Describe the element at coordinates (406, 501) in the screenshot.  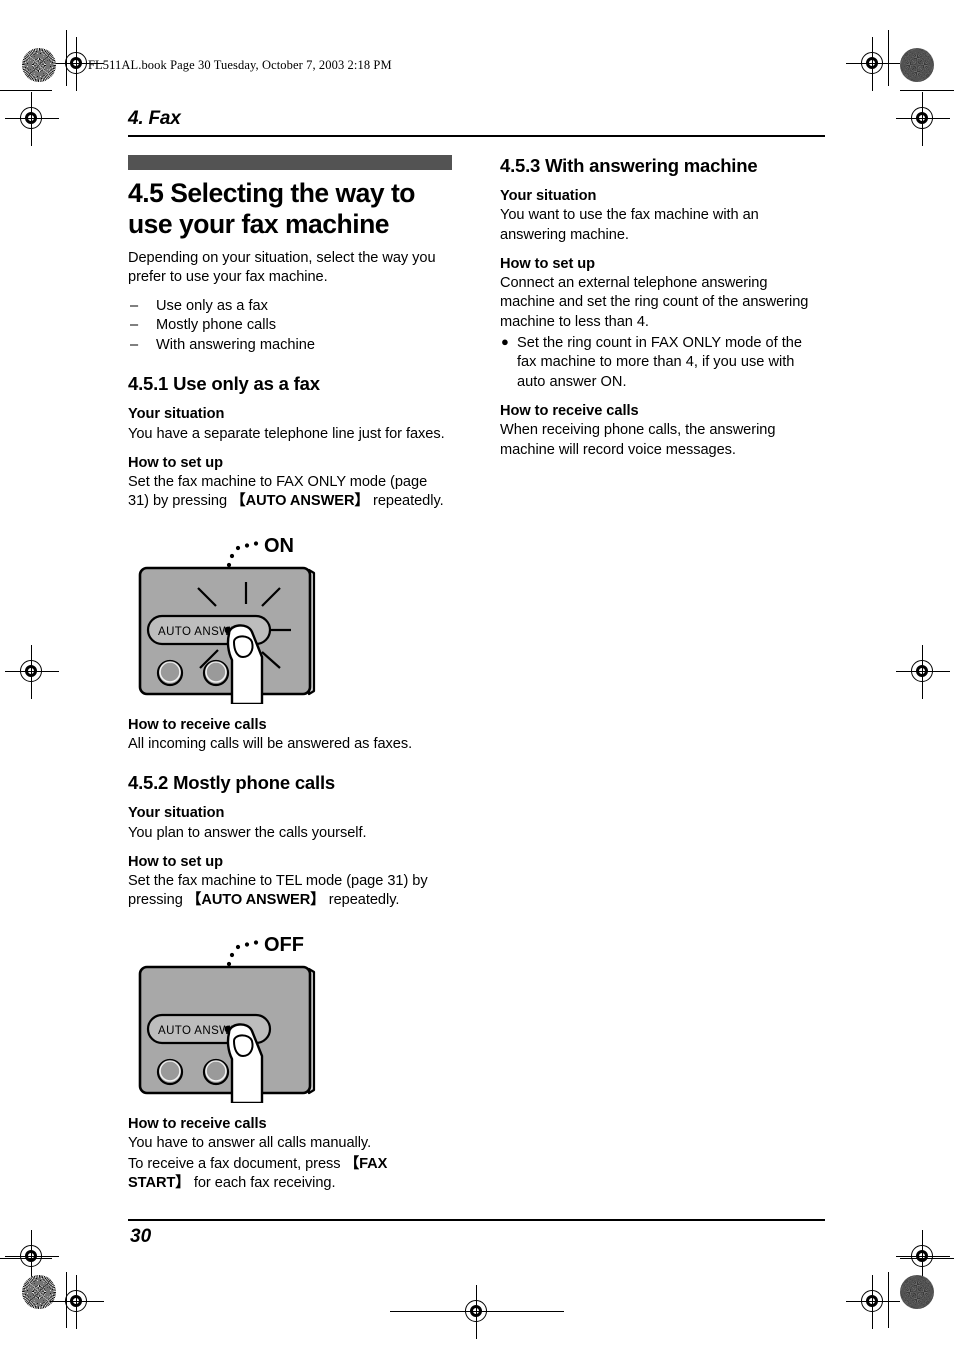
I see `setup-text-451-b: repeatedly.` at that location.